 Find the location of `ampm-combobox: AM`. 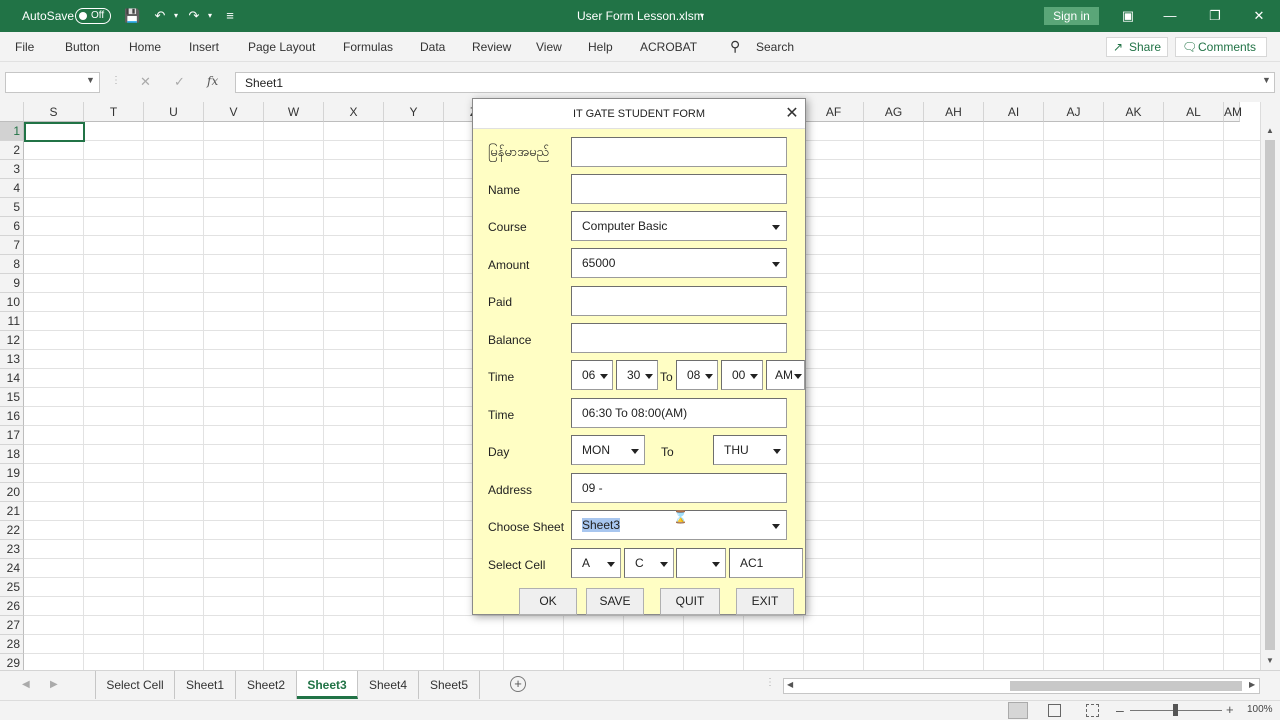

ampm-combobox: AM is located at coordinates (785, 375).